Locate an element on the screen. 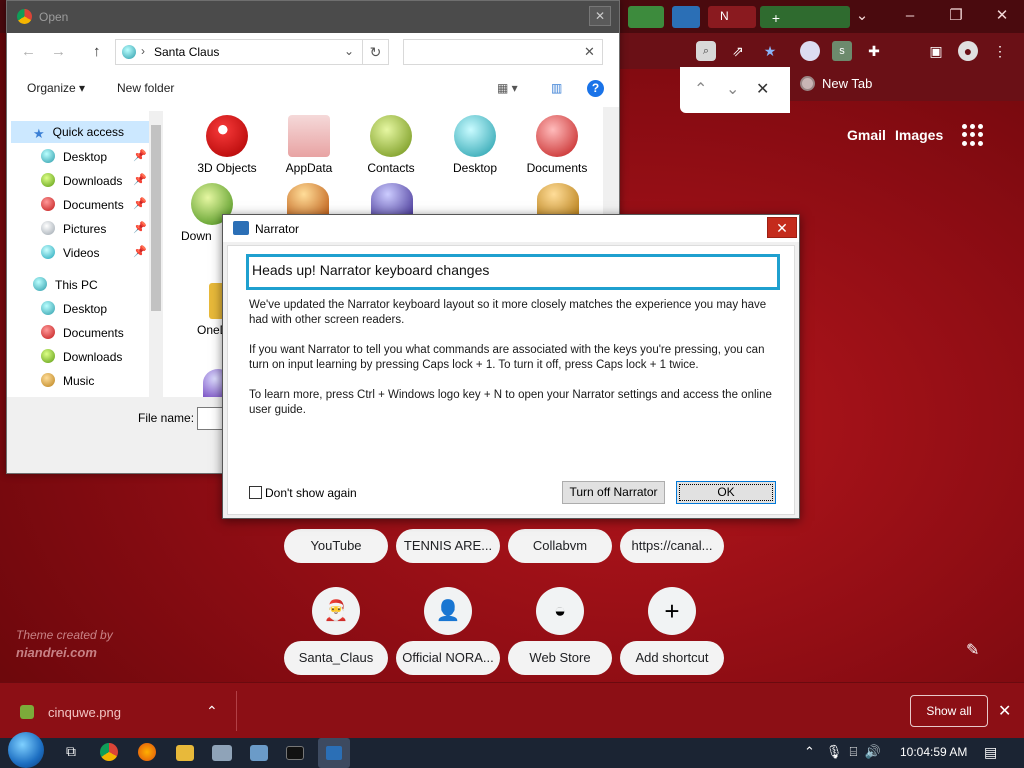 This screenshot has width=1024, height=768. firefox-taskbar-icon is located at coordinates (147, 752).